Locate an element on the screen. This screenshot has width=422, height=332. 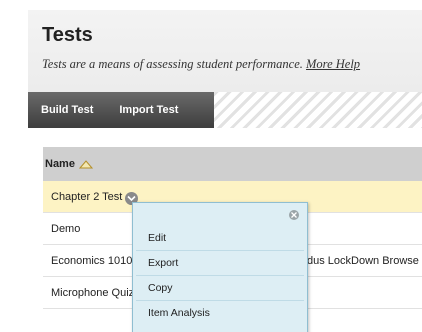
test-name: Economics 1010 is located at coordinates (91, 261).